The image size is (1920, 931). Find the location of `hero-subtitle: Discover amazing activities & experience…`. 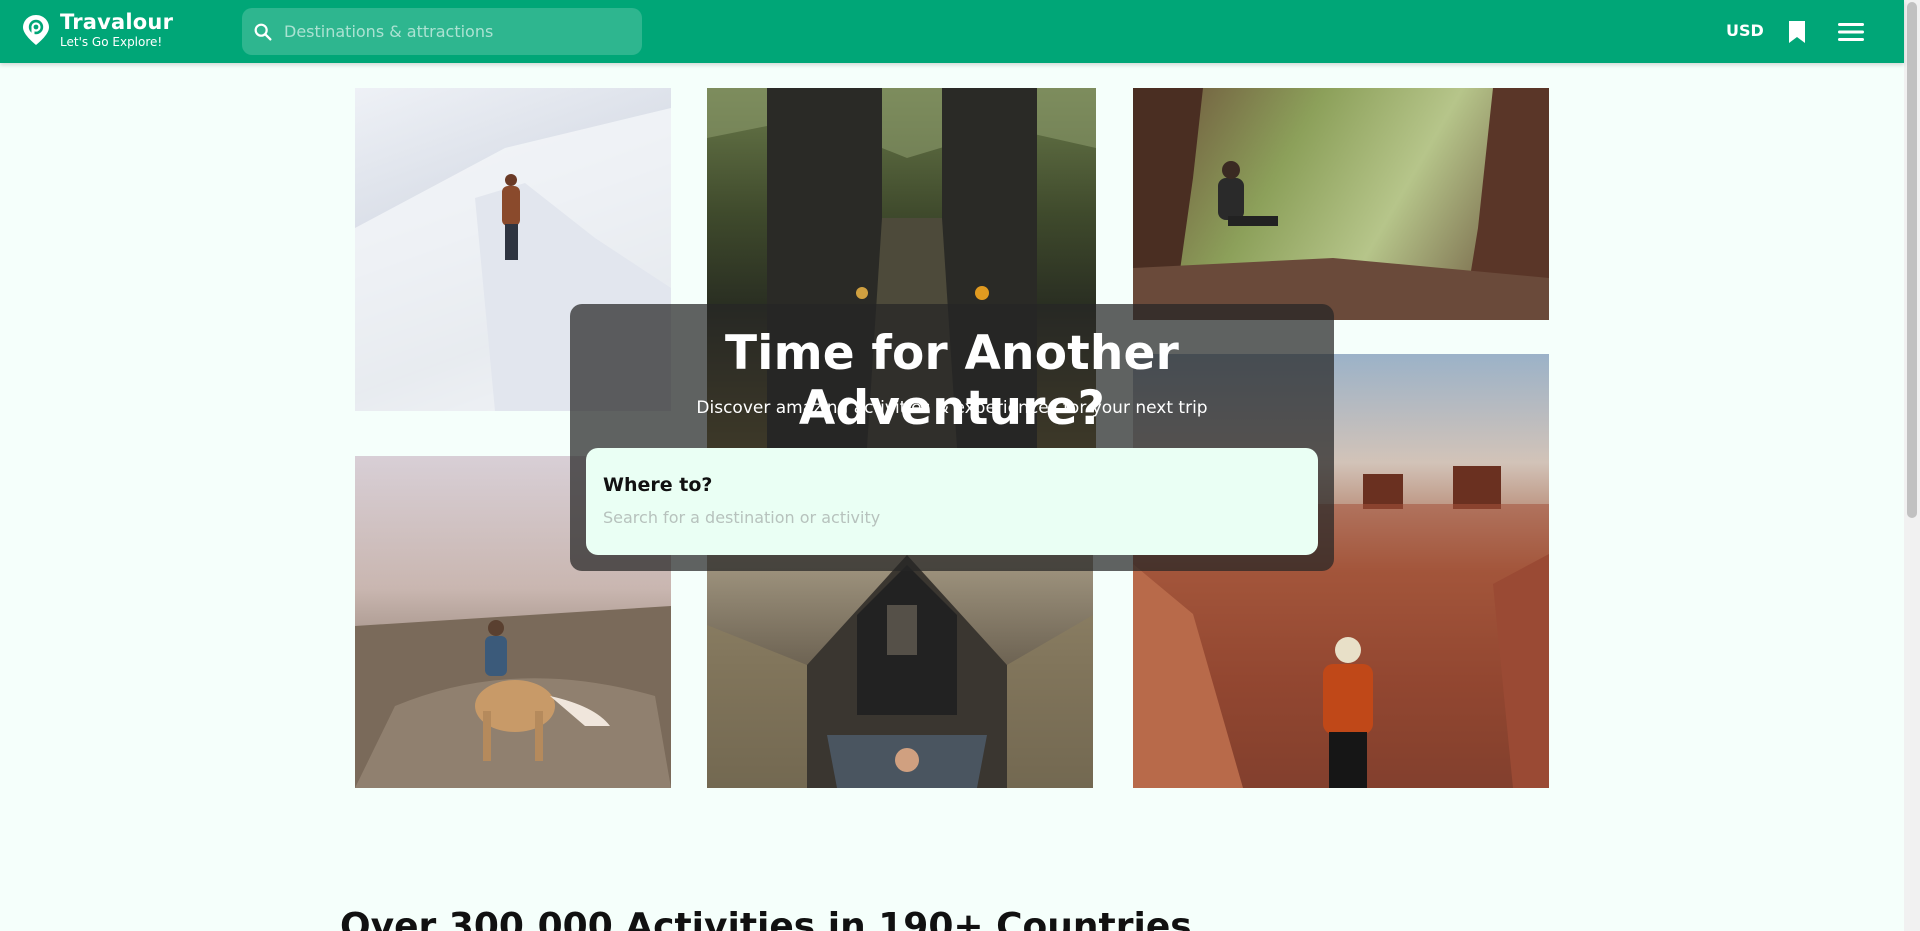

hero-subtitle: Discover amazing activities & experience… is located at coordinates (952, 408).